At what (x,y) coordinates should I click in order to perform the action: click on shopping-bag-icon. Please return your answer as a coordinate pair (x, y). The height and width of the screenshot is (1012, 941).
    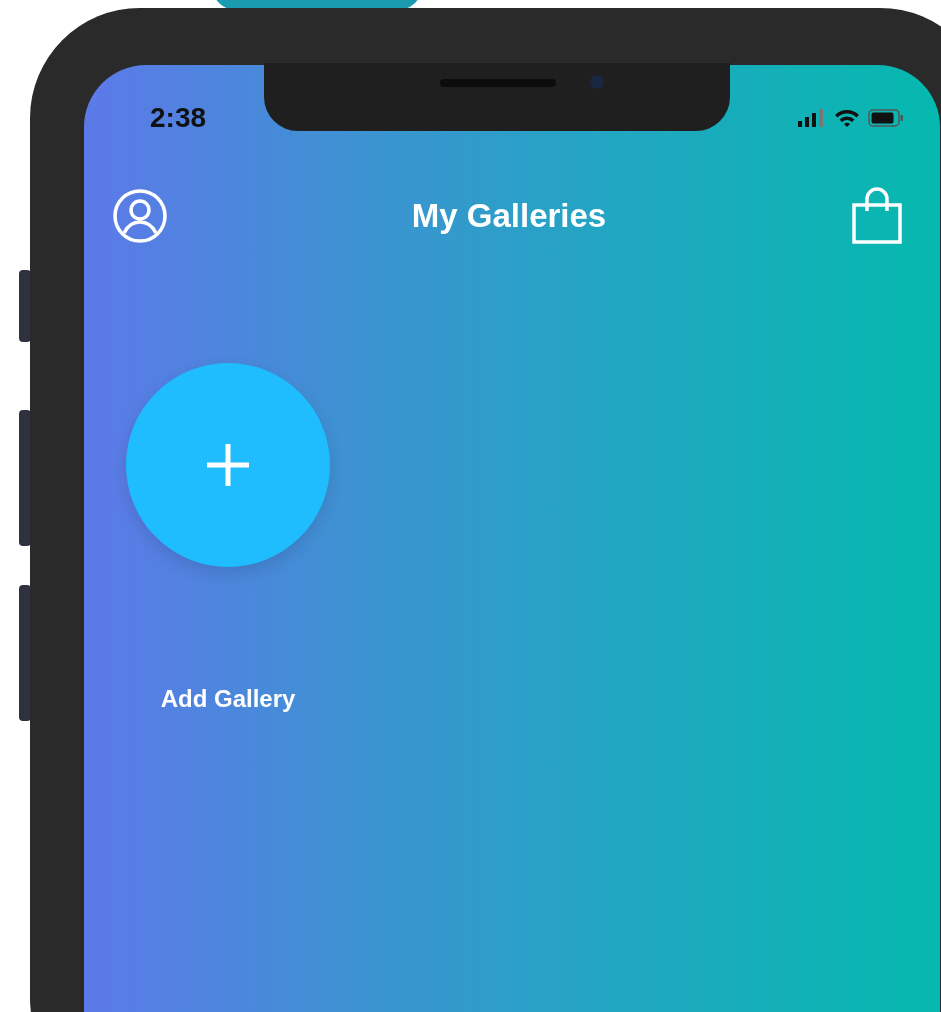
    Looking at the image, I should click on (877, 216).